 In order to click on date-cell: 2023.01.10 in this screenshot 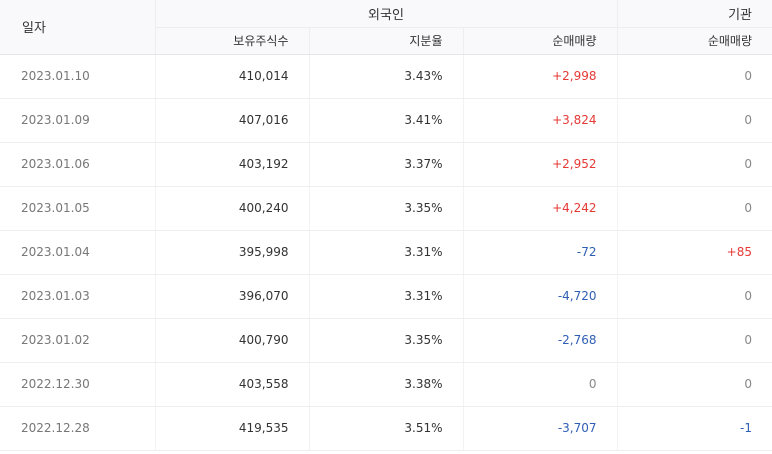, I will do `click(78, 76)`.